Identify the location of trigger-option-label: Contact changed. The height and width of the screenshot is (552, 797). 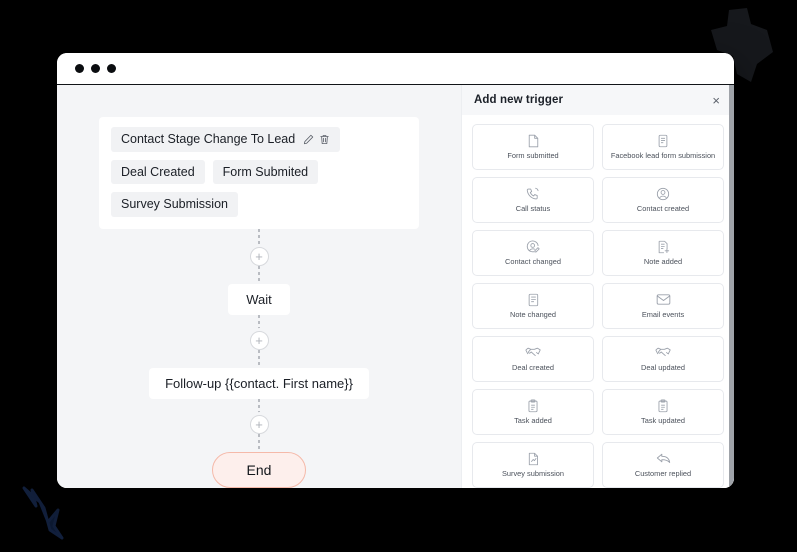
(533, 261).